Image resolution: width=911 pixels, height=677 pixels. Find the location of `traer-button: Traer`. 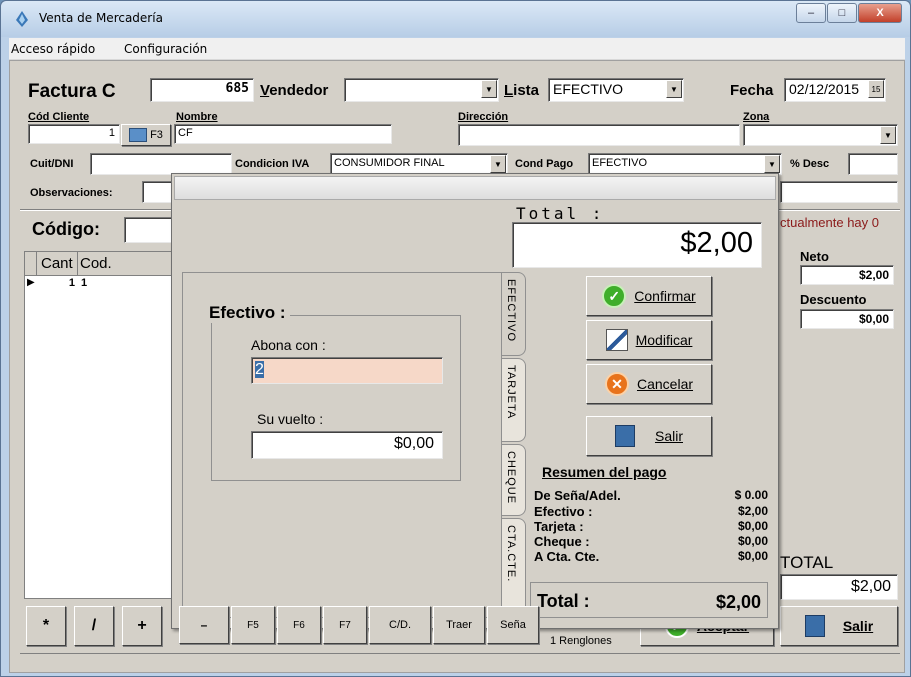

traer-button: Traer is located at coordinates (459, 625).